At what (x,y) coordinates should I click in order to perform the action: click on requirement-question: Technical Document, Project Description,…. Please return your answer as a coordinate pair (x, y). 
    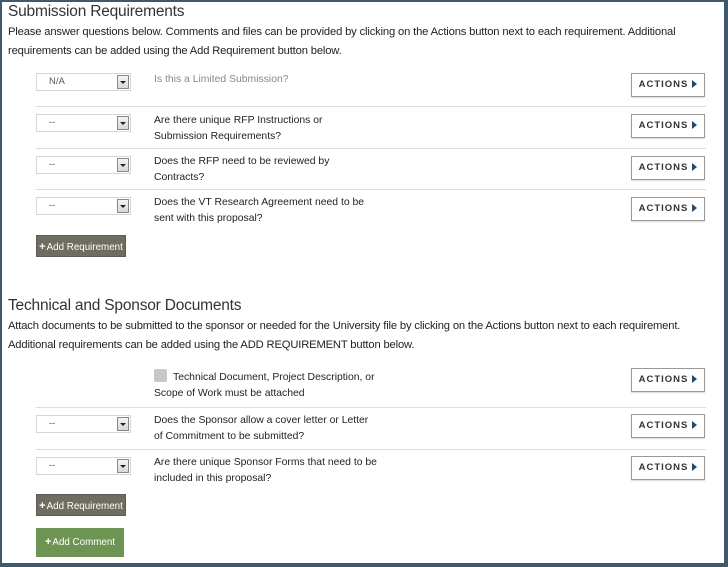
    Looking at the image, I should click on (264, 385).